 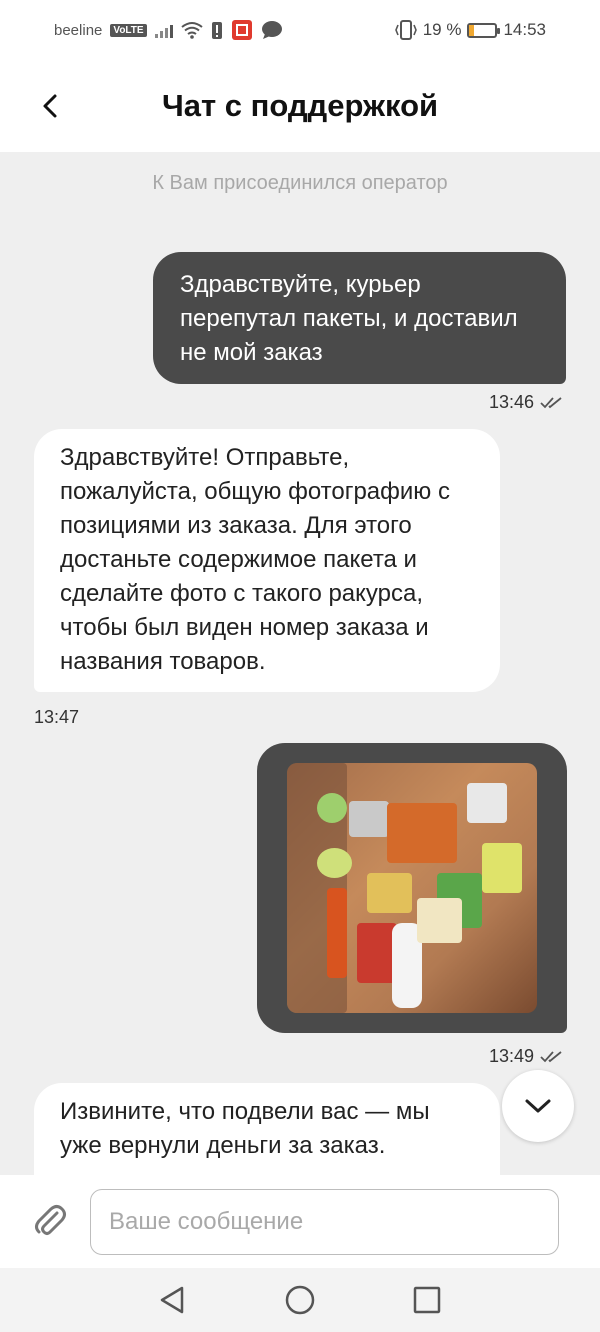 I want to click on wifi-icon, so click(x=191, y=30).